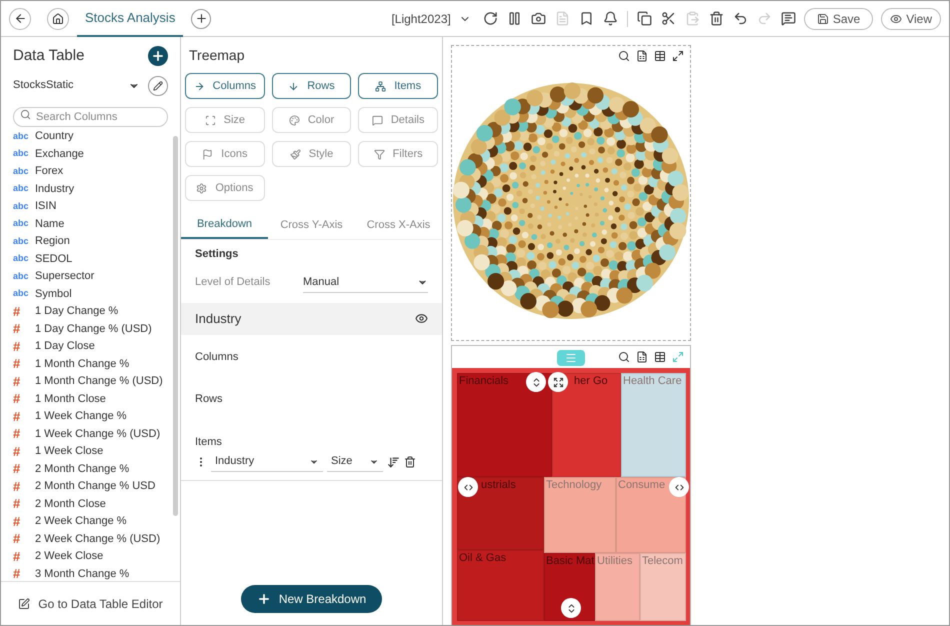 This screenshot has height=626, width=950. I want to click on camera-icon, so click(538, 18).